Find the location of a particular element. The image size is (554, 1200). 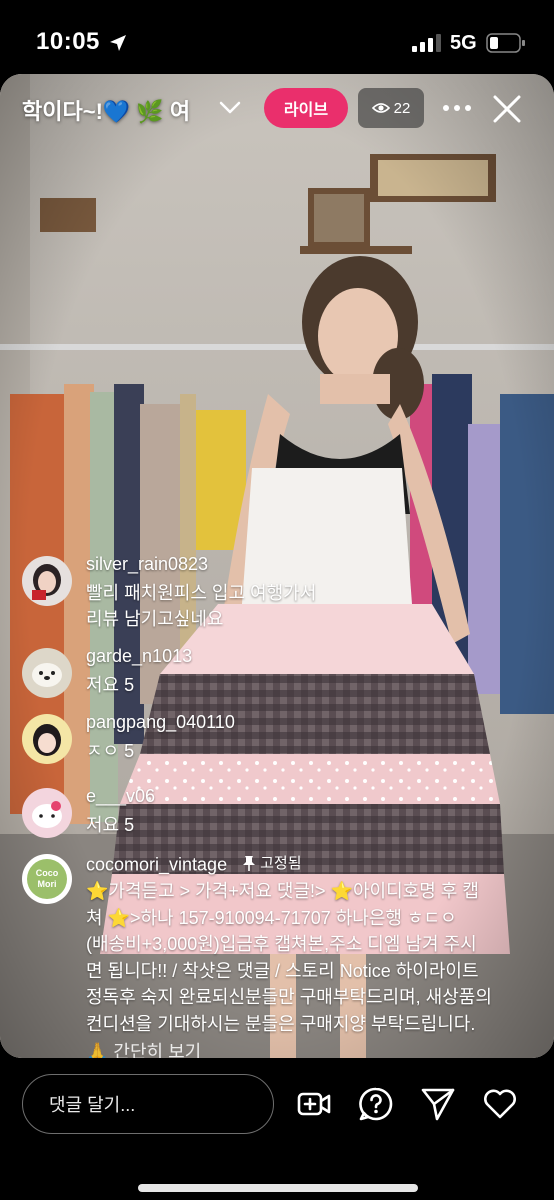

comment-username: cocomori_vintage is located at coordinates (156, 865).